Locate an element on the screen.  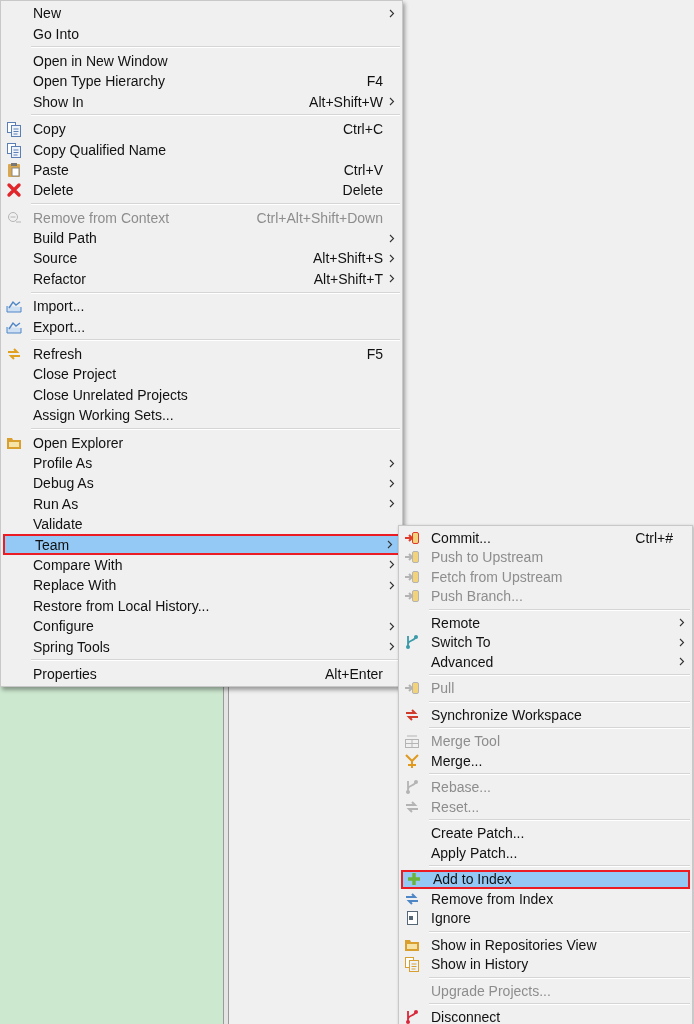
menu-item: Configure is located at coordinates (201, 626).